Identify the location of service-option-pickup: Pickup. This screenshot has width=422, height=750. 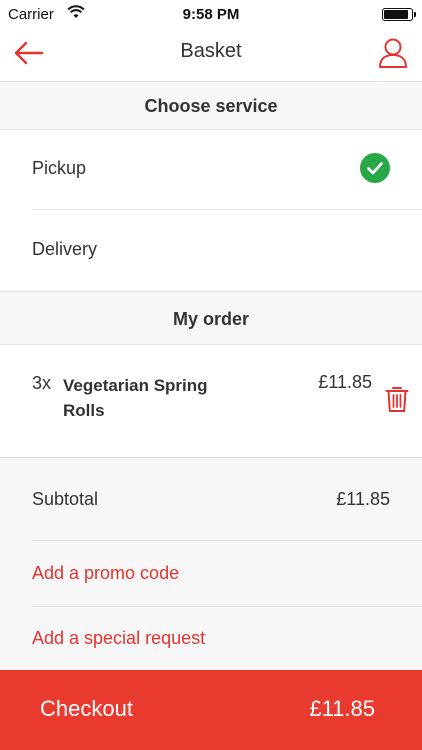
(211, 170).